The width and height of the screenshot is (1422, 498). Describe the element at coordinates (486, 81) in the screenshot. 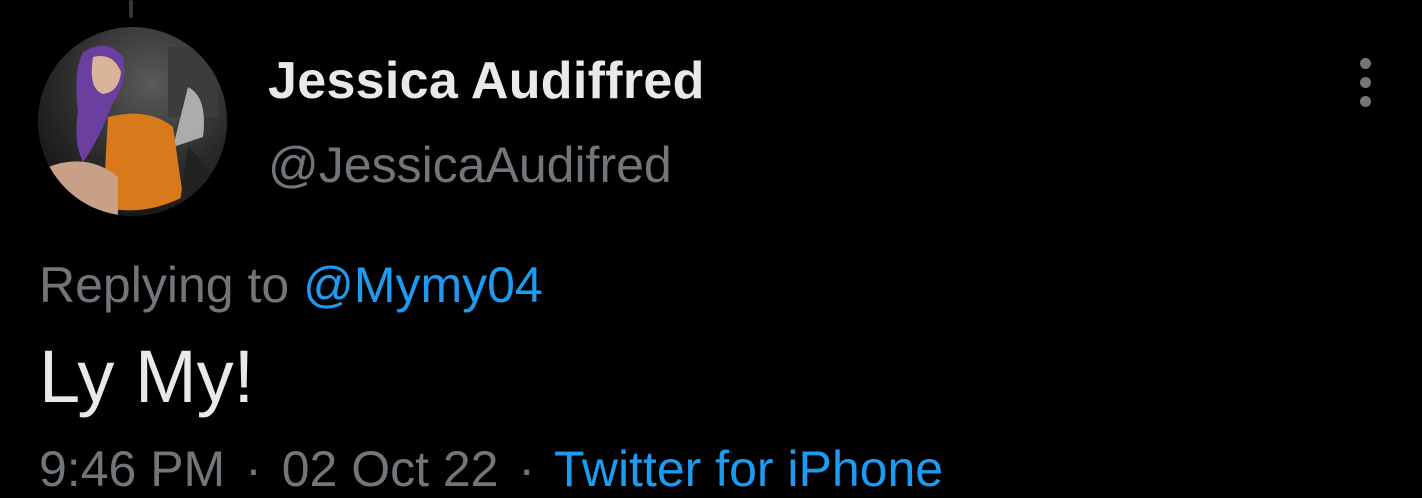

I see `author-display-name: Jessica Audiffred` at that location.